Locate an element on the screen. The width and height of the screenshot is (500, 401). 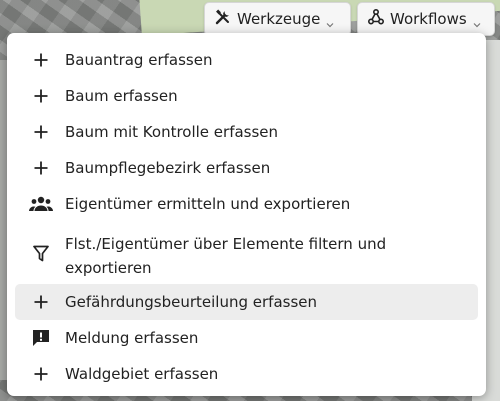
menu-item-label: Baumpflegebezirk erfassen is located at coordinates (168, 168).